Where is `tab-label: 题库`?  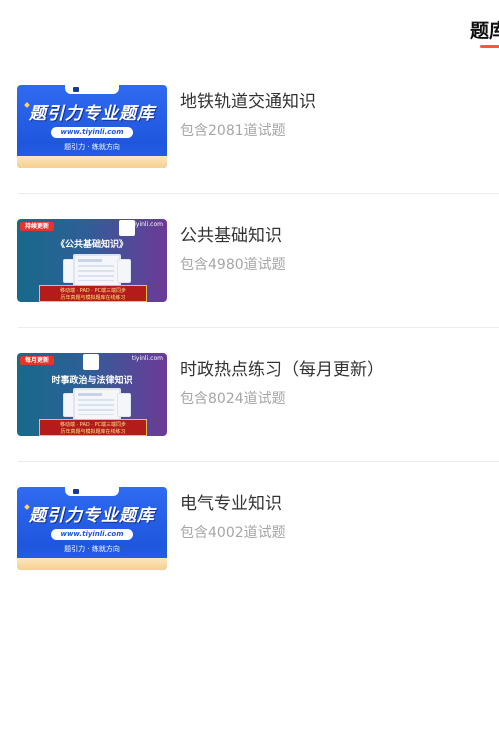 tab-label: 题库 is located at coordinates (484, 31).